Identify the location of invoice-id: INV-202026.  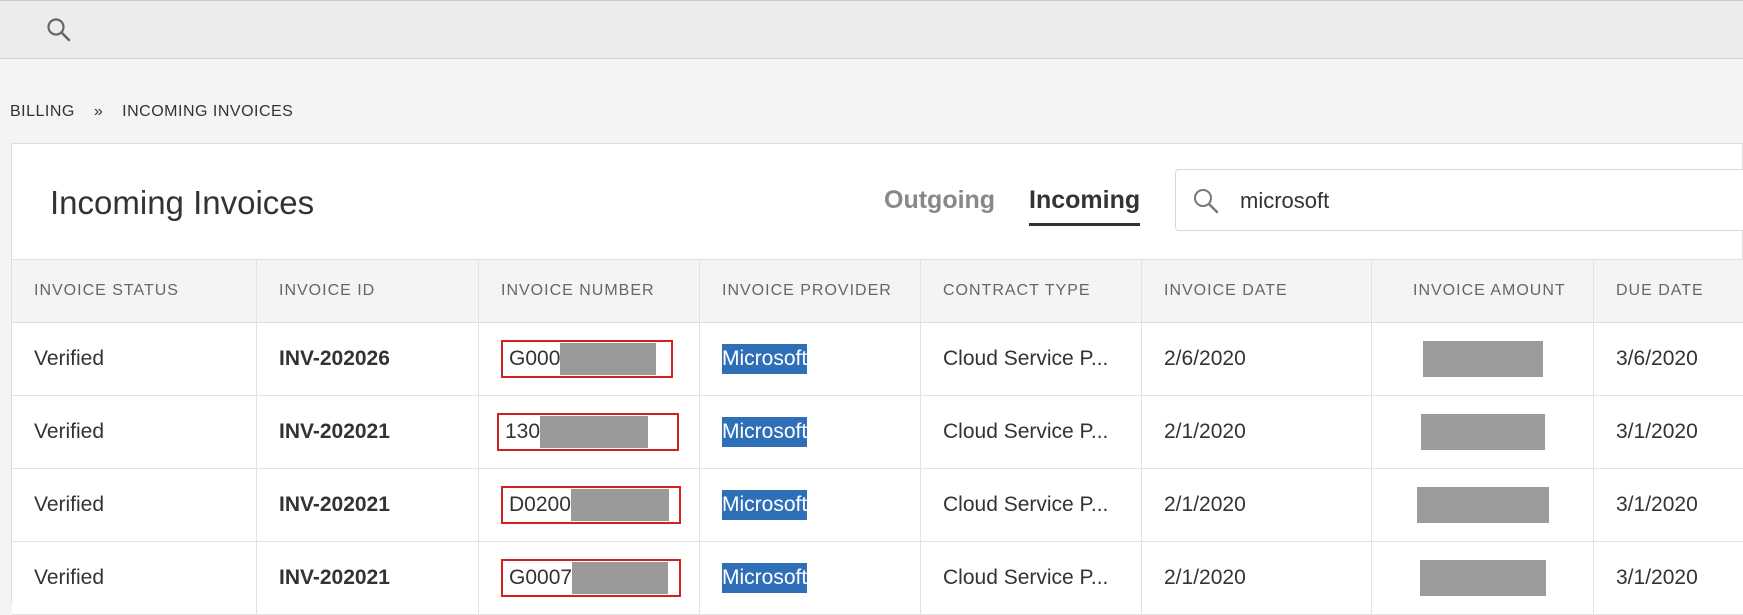
(368, 359).